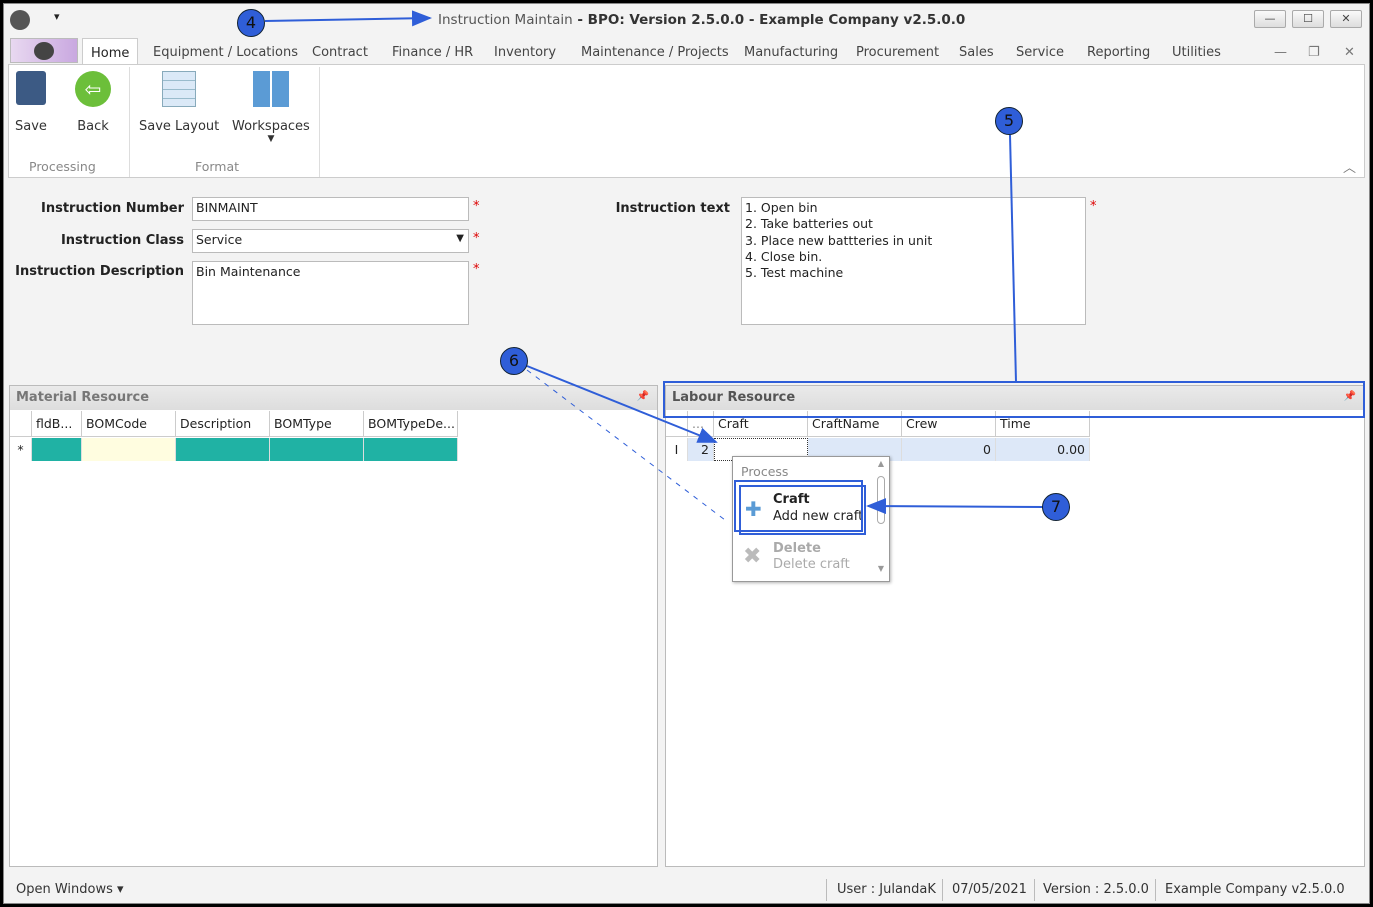 The height and width of the screenshot is (907, 1373). I want to click on annotation-badge-5: 5, so click(1009, 121).